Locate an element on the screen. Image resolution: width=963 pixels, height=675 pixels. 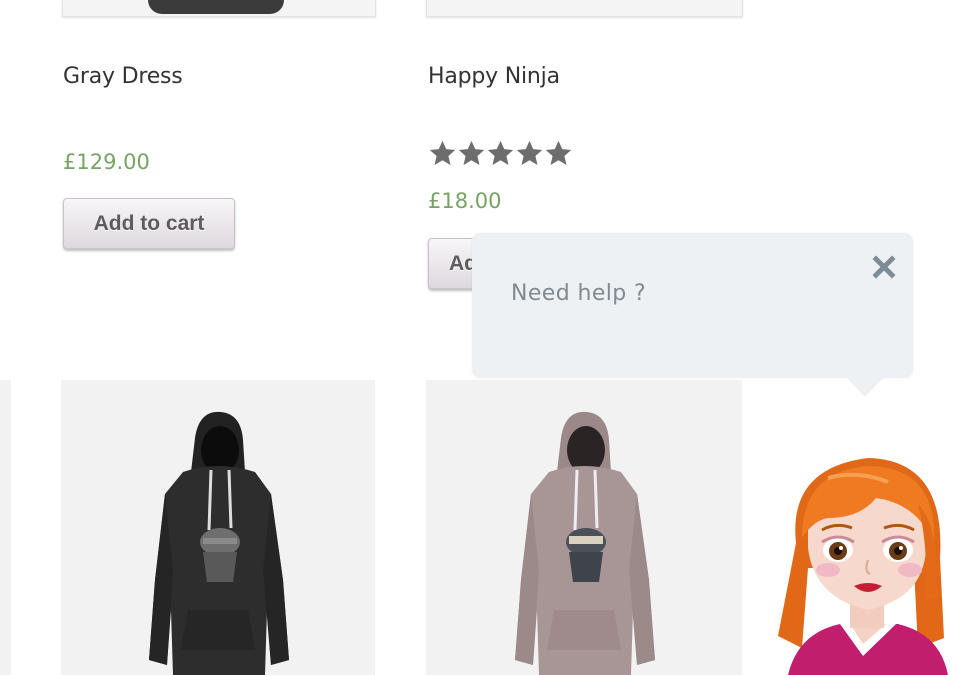
product-image-pink-ninja-hoodie is located at coordinates (584, 527).